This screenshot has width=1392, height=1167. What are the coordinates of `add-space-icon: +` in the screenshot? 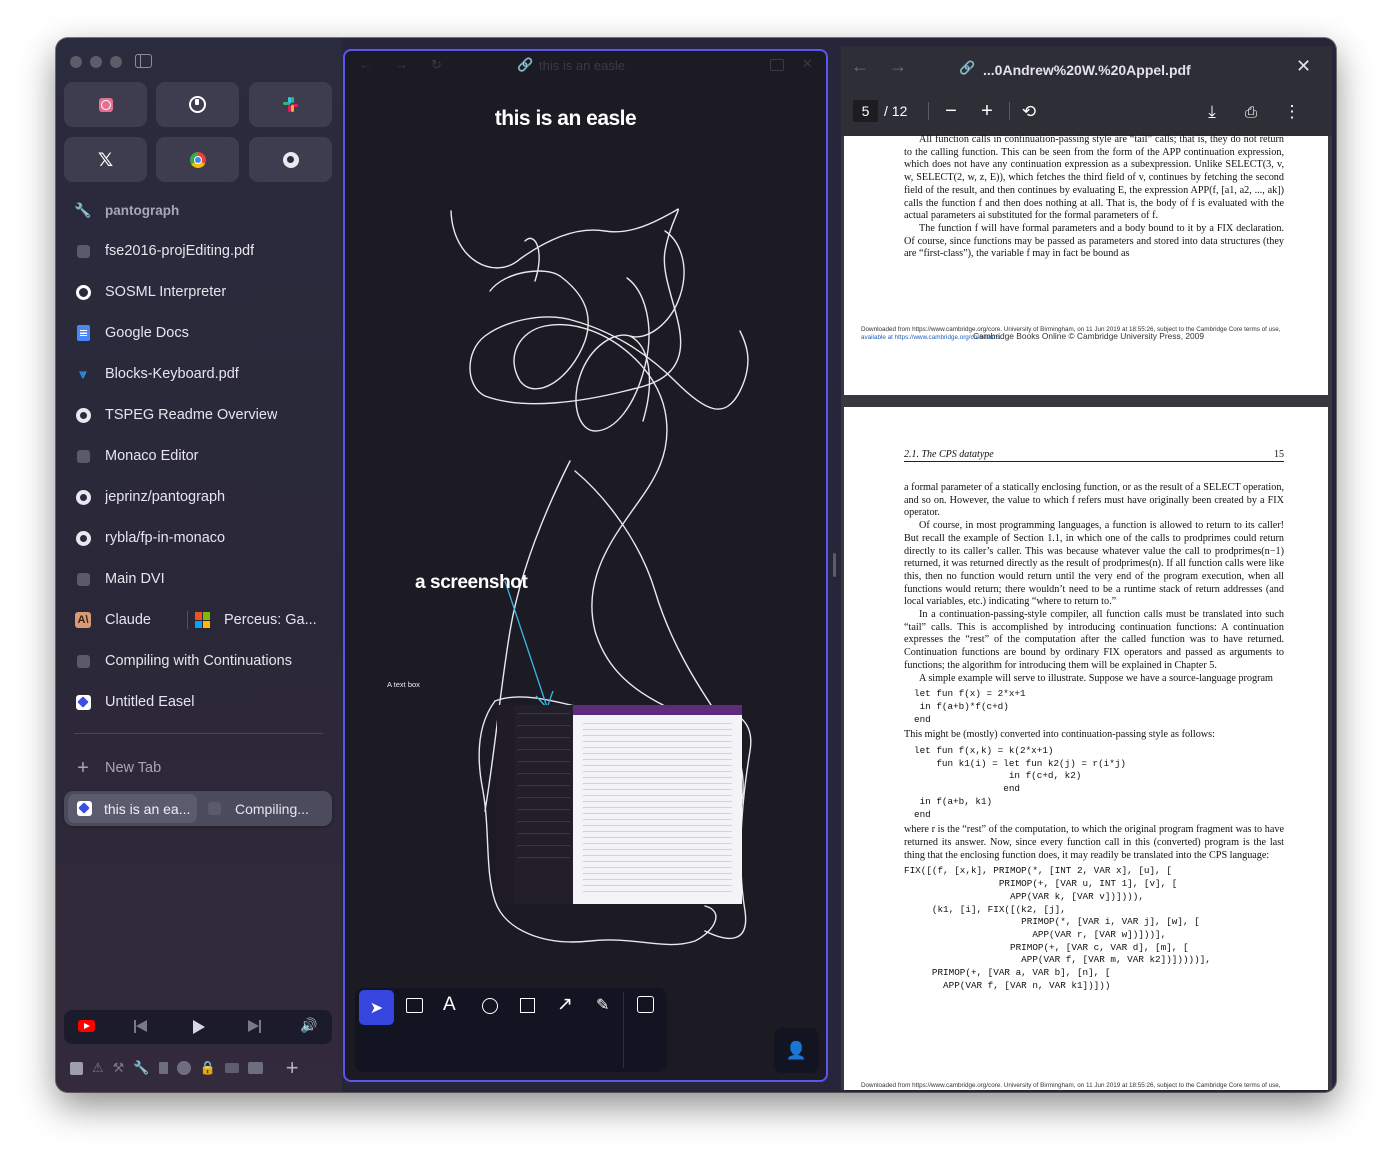 It's located at (292, 1068).